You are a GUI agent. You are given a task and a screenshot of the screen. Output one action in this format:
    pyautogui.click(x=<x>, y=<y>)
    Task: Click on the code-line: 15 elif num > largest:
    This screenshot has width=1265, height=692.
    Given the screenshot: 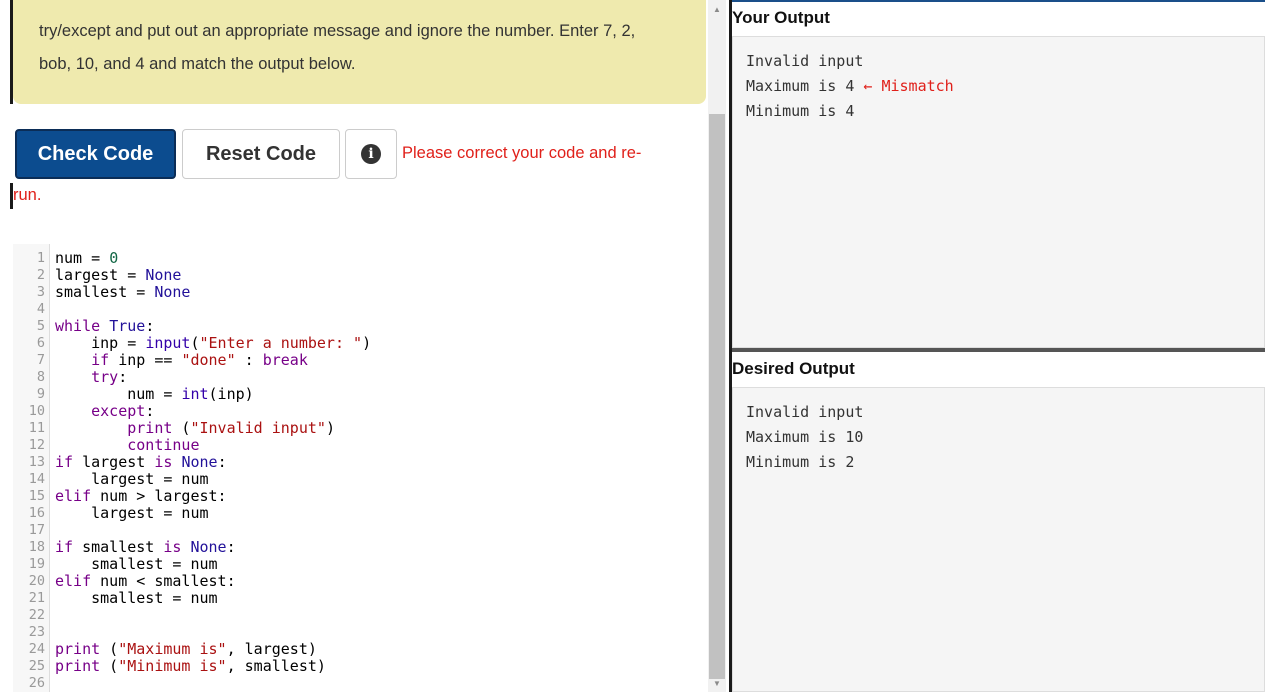 What is the action you would take?
    pyautogui.click(x=359, y=496)
    